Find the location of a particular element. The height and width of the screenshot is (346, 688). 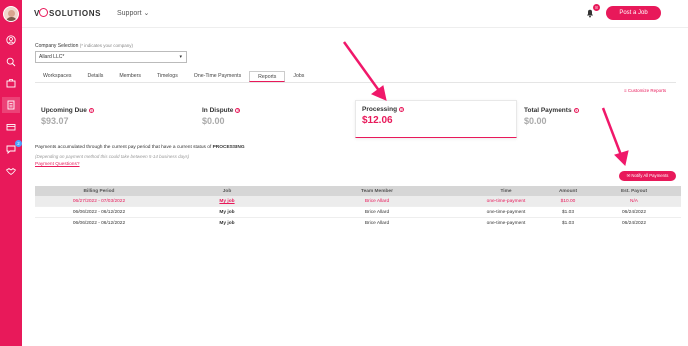

header-job: Job is located at coordinates (227, 191).